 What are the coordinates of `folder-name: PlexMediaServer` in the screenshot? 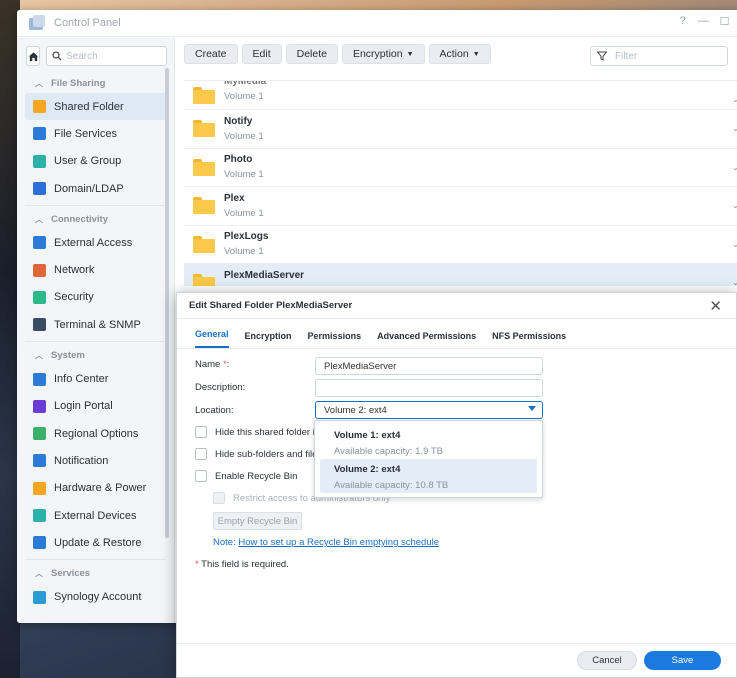 It's located at (264, 275).